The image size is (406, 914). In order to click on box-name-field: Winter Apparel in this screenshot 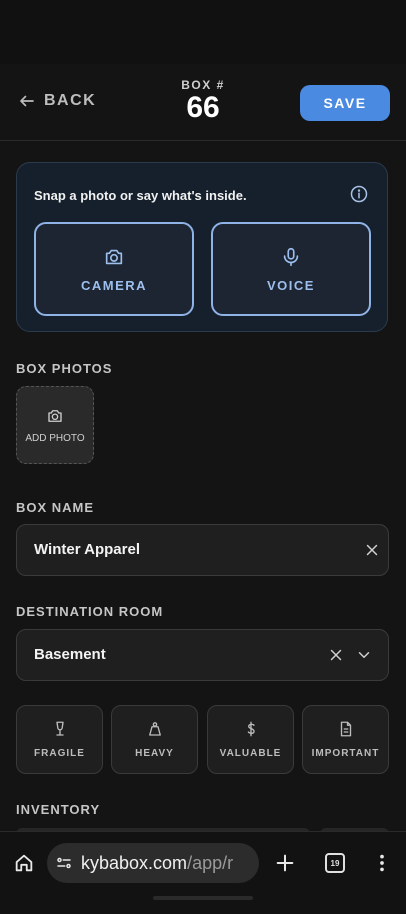, I will do `click(202, 550)`.